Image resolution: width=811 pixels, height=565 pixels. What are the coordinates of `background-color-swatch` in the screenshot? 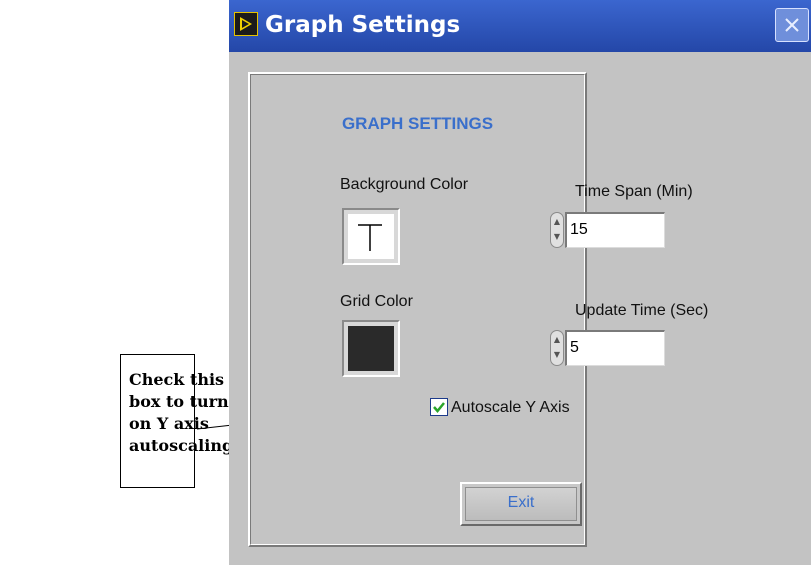 It's located at (371, 236).